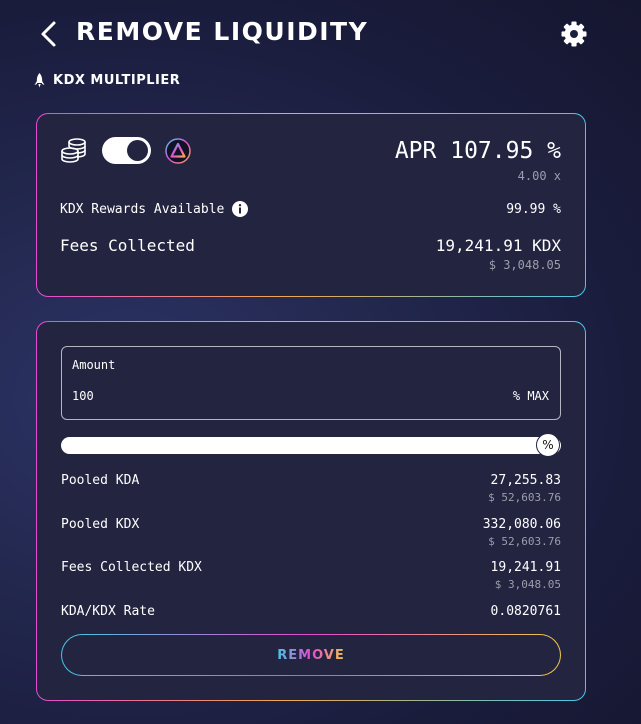 The height and width of the screenshot is (724, 641). I want to click on multiplier-value: 4.00 x, so click(539, 176).